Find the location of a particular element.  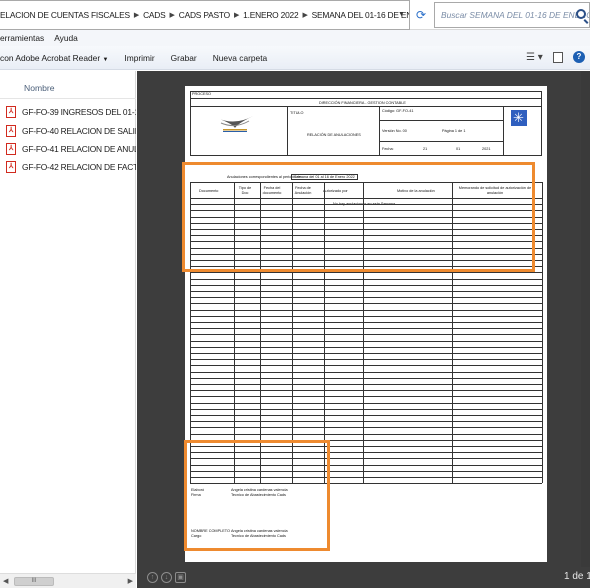

proceso-label: PROCESO is located at coordinates (201, 94).